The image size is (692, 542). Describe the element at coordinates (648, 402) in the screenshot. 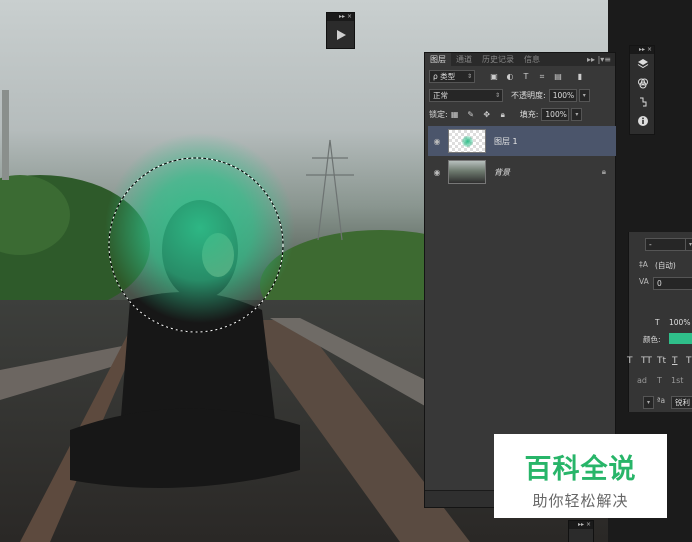

I see `language-dropdown-icon: ▾` at that location.